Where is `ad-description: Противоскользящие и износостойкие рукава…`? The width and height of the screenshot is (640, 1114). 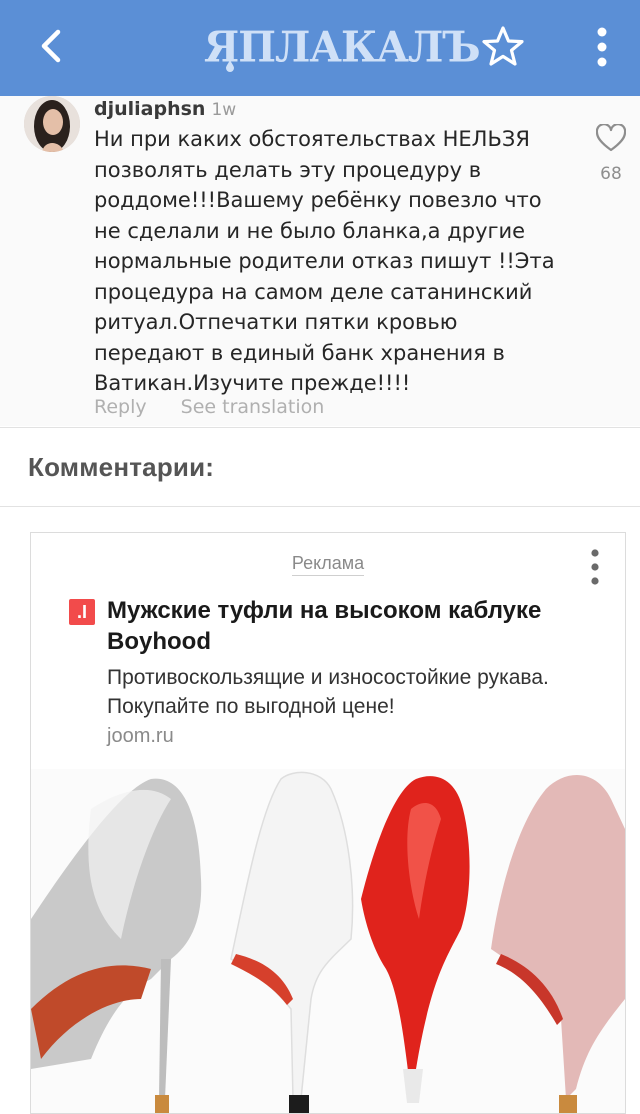
ad-description: Противоскользящие и износостойкие рукава… is located at coordinates (328, 692).